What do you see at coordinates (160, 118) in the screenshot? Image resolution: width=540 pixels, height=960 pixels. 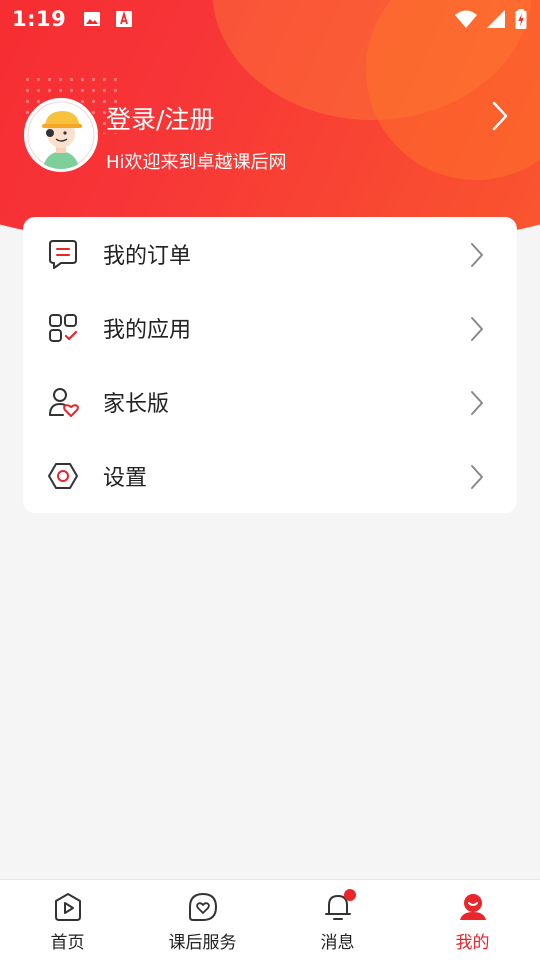 I see `login-register-title: 登录/注册` at bounding box center [160, 118].